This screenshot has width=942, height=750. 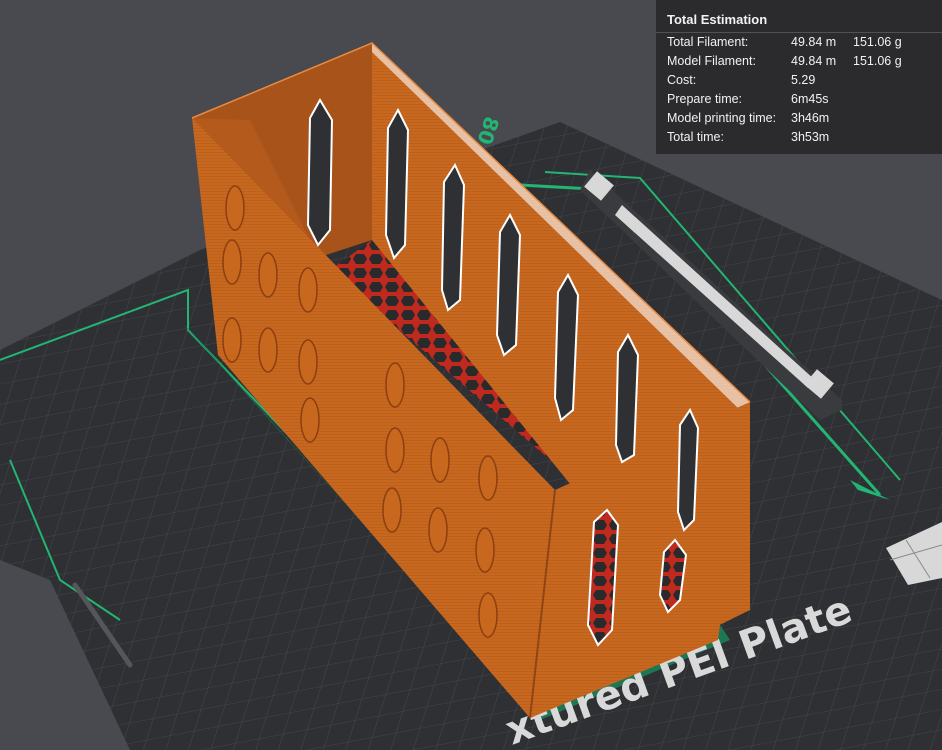 What do you see at coordinates (722, 118) in the screenshot?
I see `row-label: Model printing time:` at bounding box center [722, 118].